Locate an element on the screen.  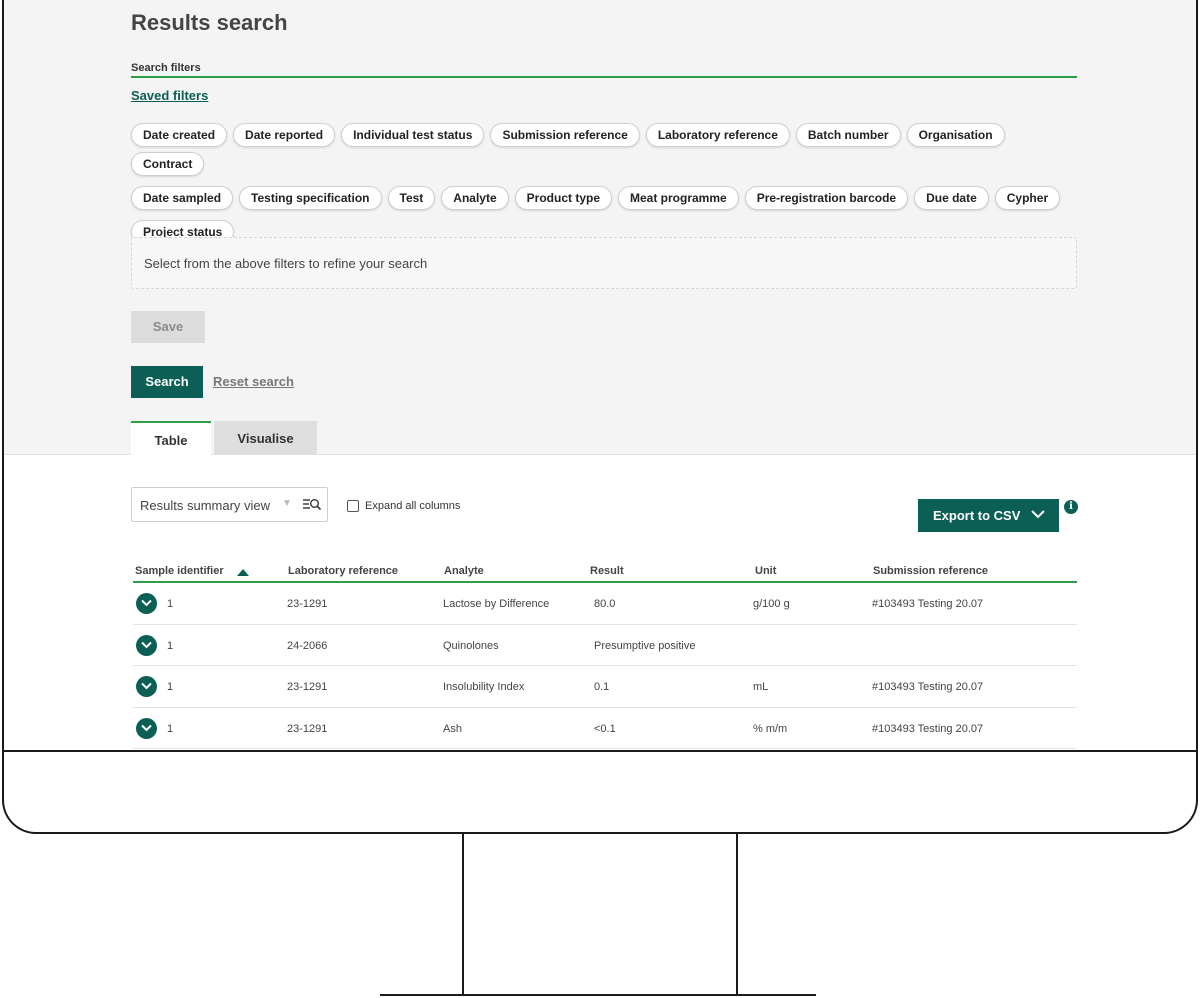
search-filters-divider is located at coordinates (604, 77).